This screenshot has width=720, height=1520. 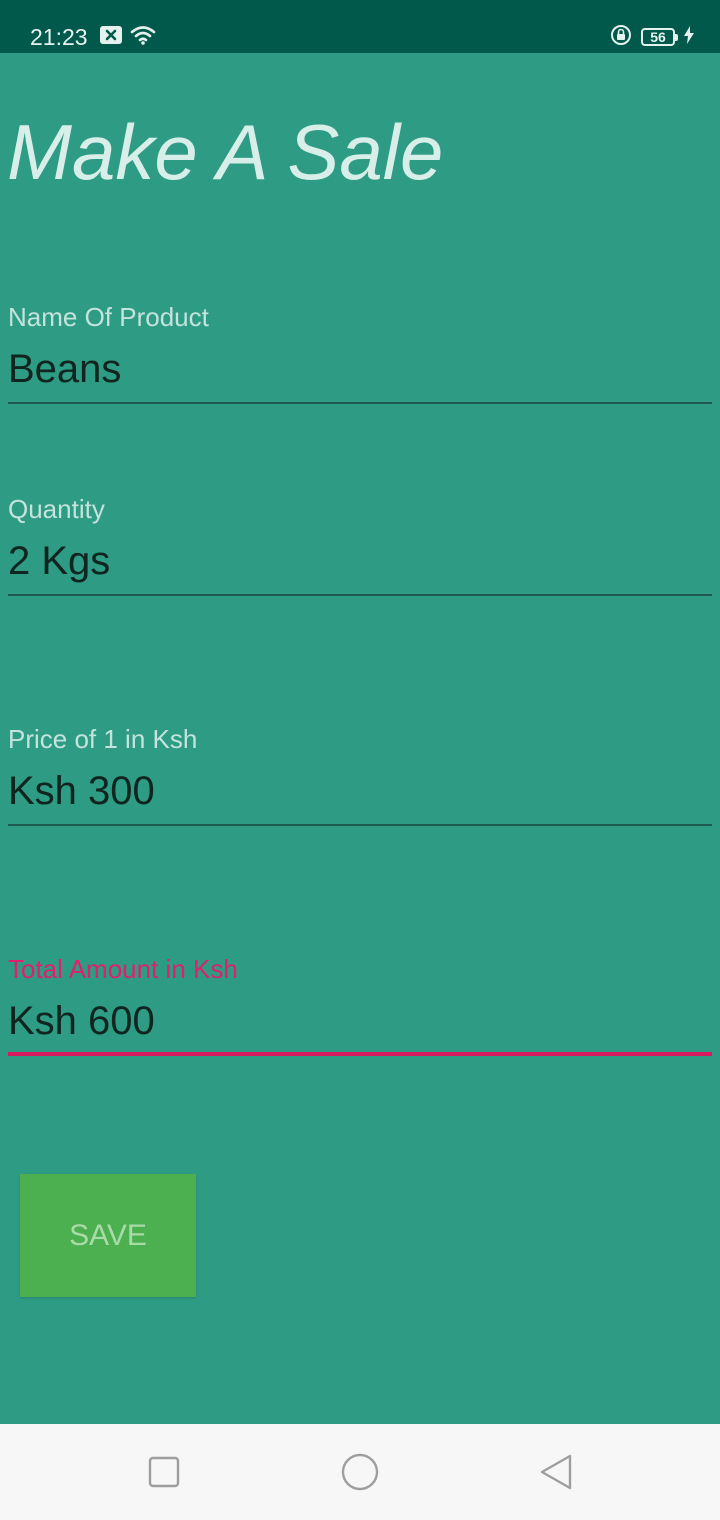 What do you see at coordinates (128, 37) in the screenshot?
I see `status-left-icons` at bounding box center [128, 37].